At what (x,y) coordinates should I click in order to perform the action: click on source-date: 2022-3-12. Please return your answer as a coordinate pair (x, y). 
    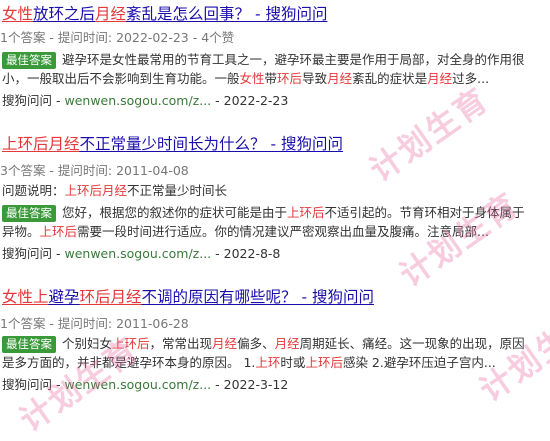
    Looking at the image, I should click on (256, 384).